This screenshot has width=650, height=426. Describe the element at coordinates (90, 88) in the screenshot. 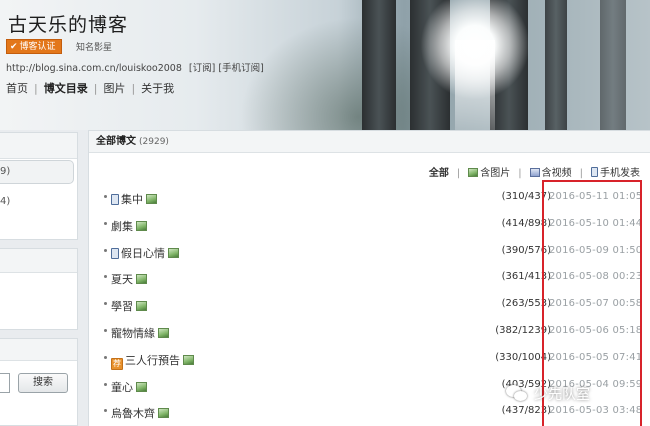

I see `blog-nav: 首页 | 博文目录 | 图片 | 关于我` at that location.